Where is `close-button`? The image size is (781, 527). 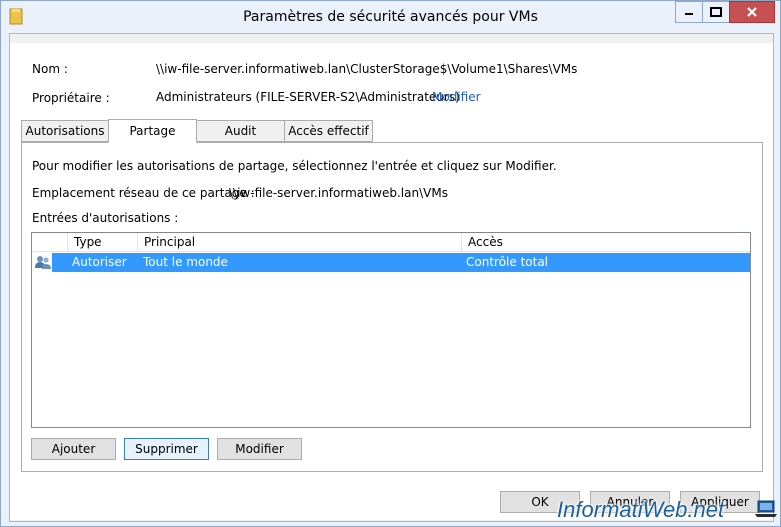
close-button is located at coordinates (752, 12).